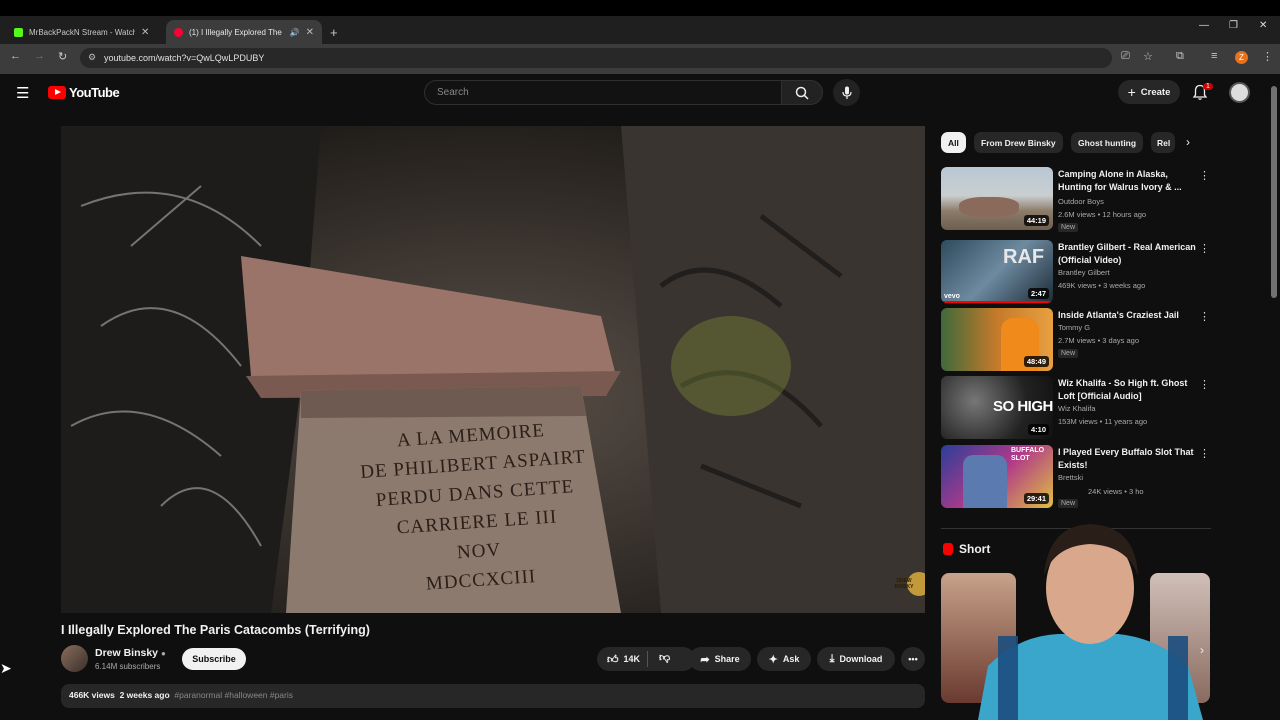 The image size is (1280, 720). I want to click on logo-text: YouTube, so click(94, 92).